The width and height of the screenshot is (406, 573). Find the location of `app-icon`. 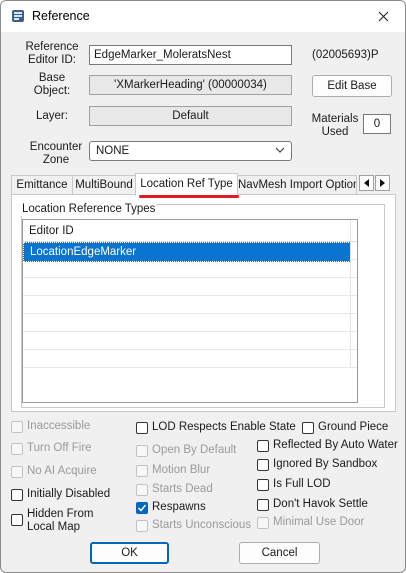

app-icon is located at coordinates (18, 16).